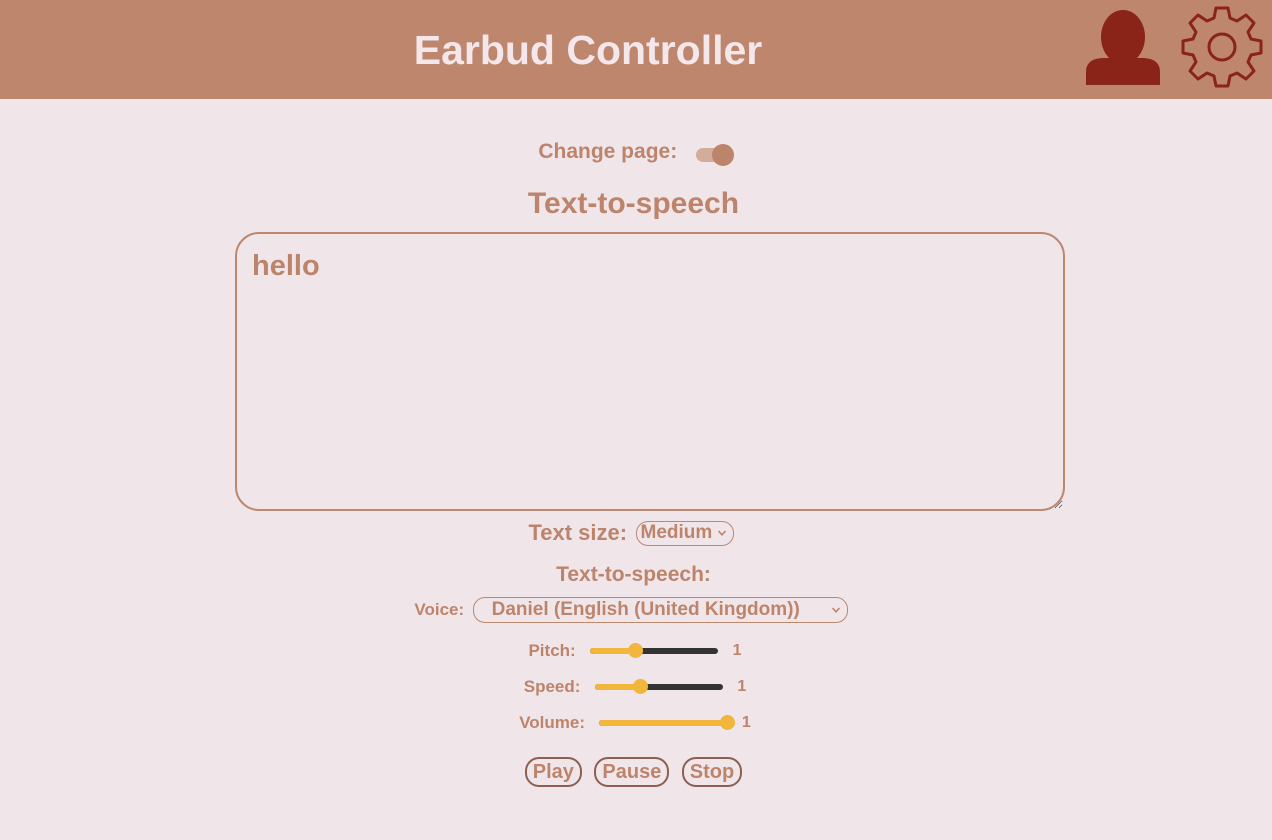 The image size is (1272, 840). Describe the element at coordinates (633, 203) in the screenshot. I see `tts-title: Text-to-speech` at that location.